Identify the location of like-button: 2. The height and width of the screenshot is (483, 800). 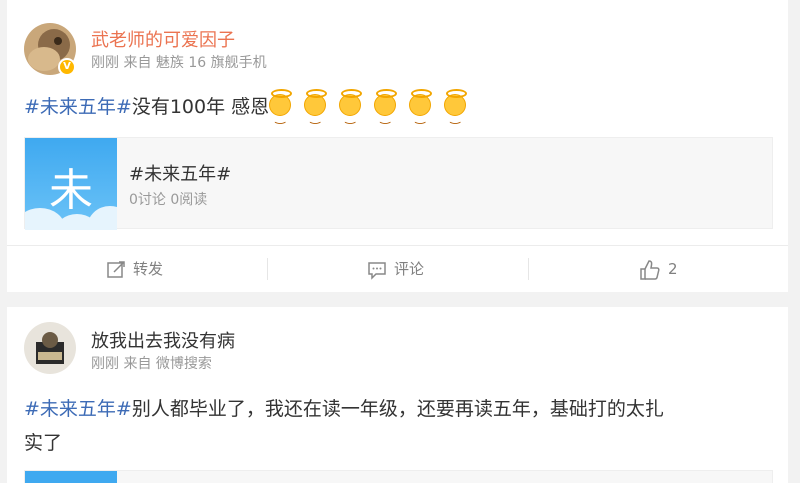
(658, 269).